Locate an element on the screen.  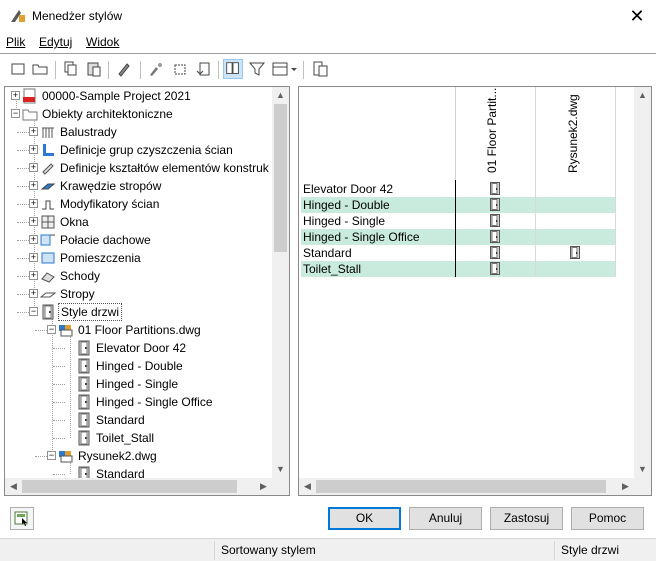
tree-item-label: Modyfikatory ścian is located at coordinates (110, 204).